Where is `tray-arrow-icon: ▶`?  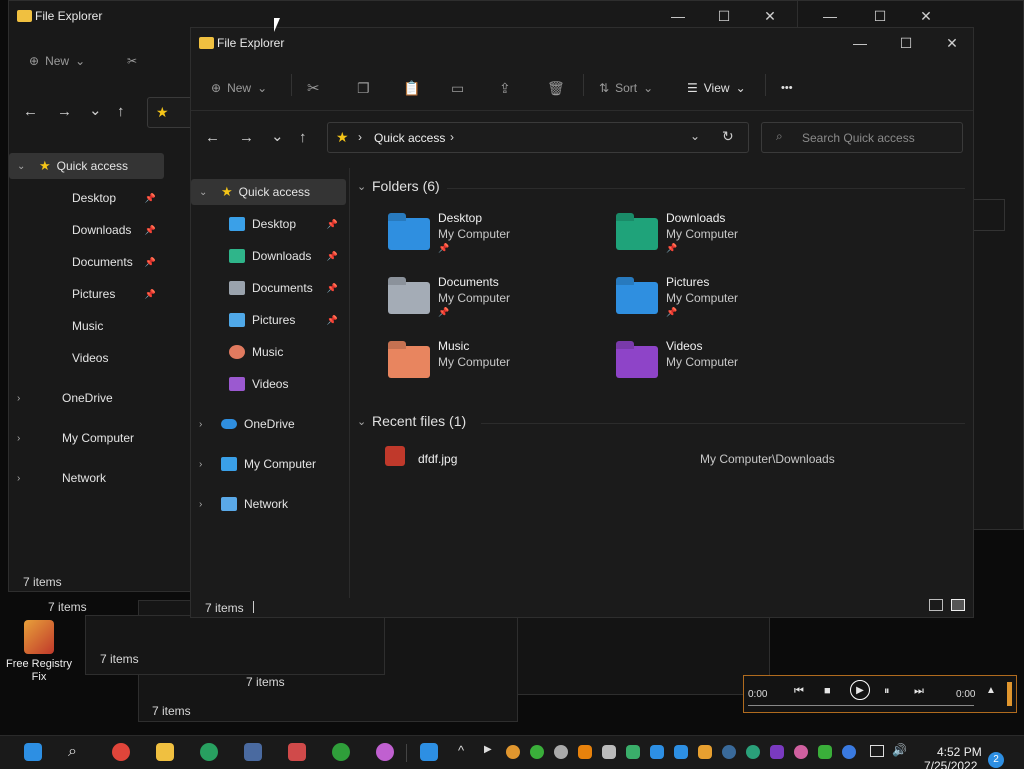
tray-arrow-icon: ▶ is located at coordinates (488, 749).